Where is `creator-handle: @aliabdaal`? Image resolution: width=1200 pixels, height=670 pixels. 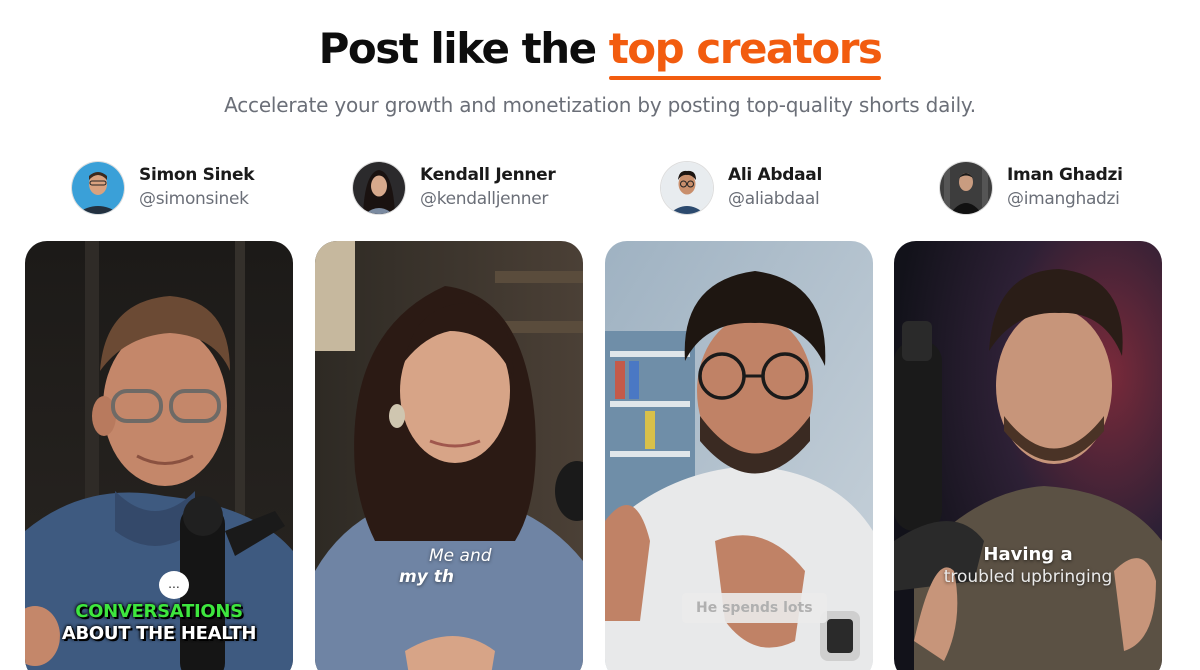
creator-handle: @aliabdaal is located at coordinates (774, 199).